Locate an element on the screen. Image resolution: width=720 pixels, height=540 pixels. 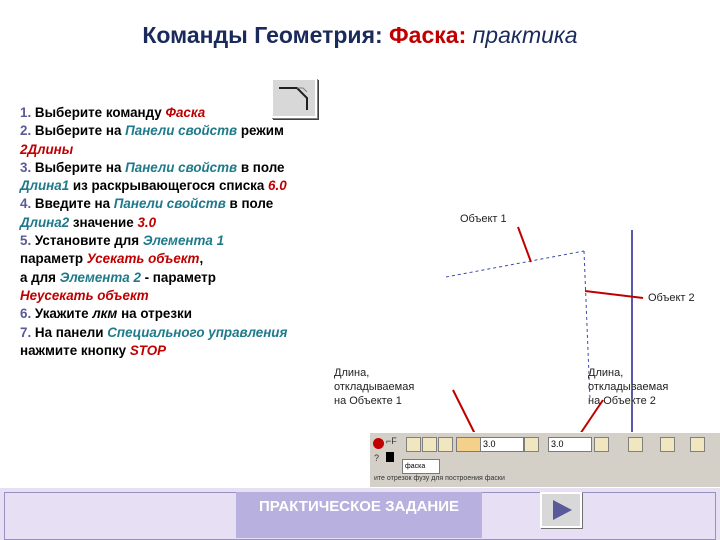
stop-icon is located at coordinates (378, 443).